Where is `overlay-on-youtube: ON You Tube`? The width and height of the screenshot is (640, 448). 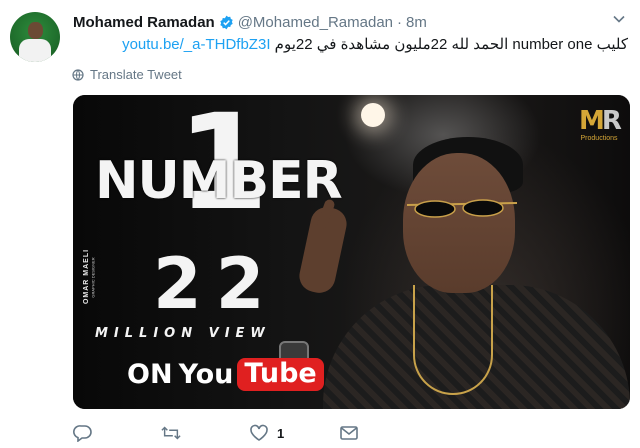 overlay-on-youtube: ON You Tube is located at coordinates (225, 374).